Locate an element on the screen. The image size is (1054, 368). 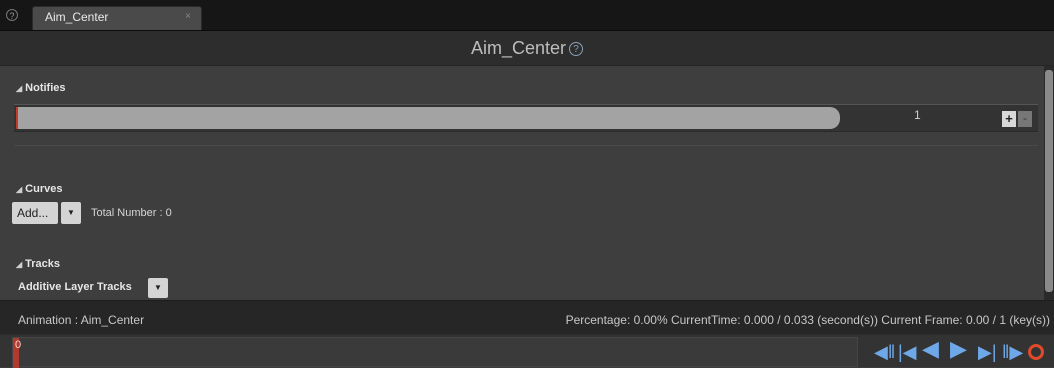
tab-aim-center: Aim_Center × is located at coordinates (117, 18).